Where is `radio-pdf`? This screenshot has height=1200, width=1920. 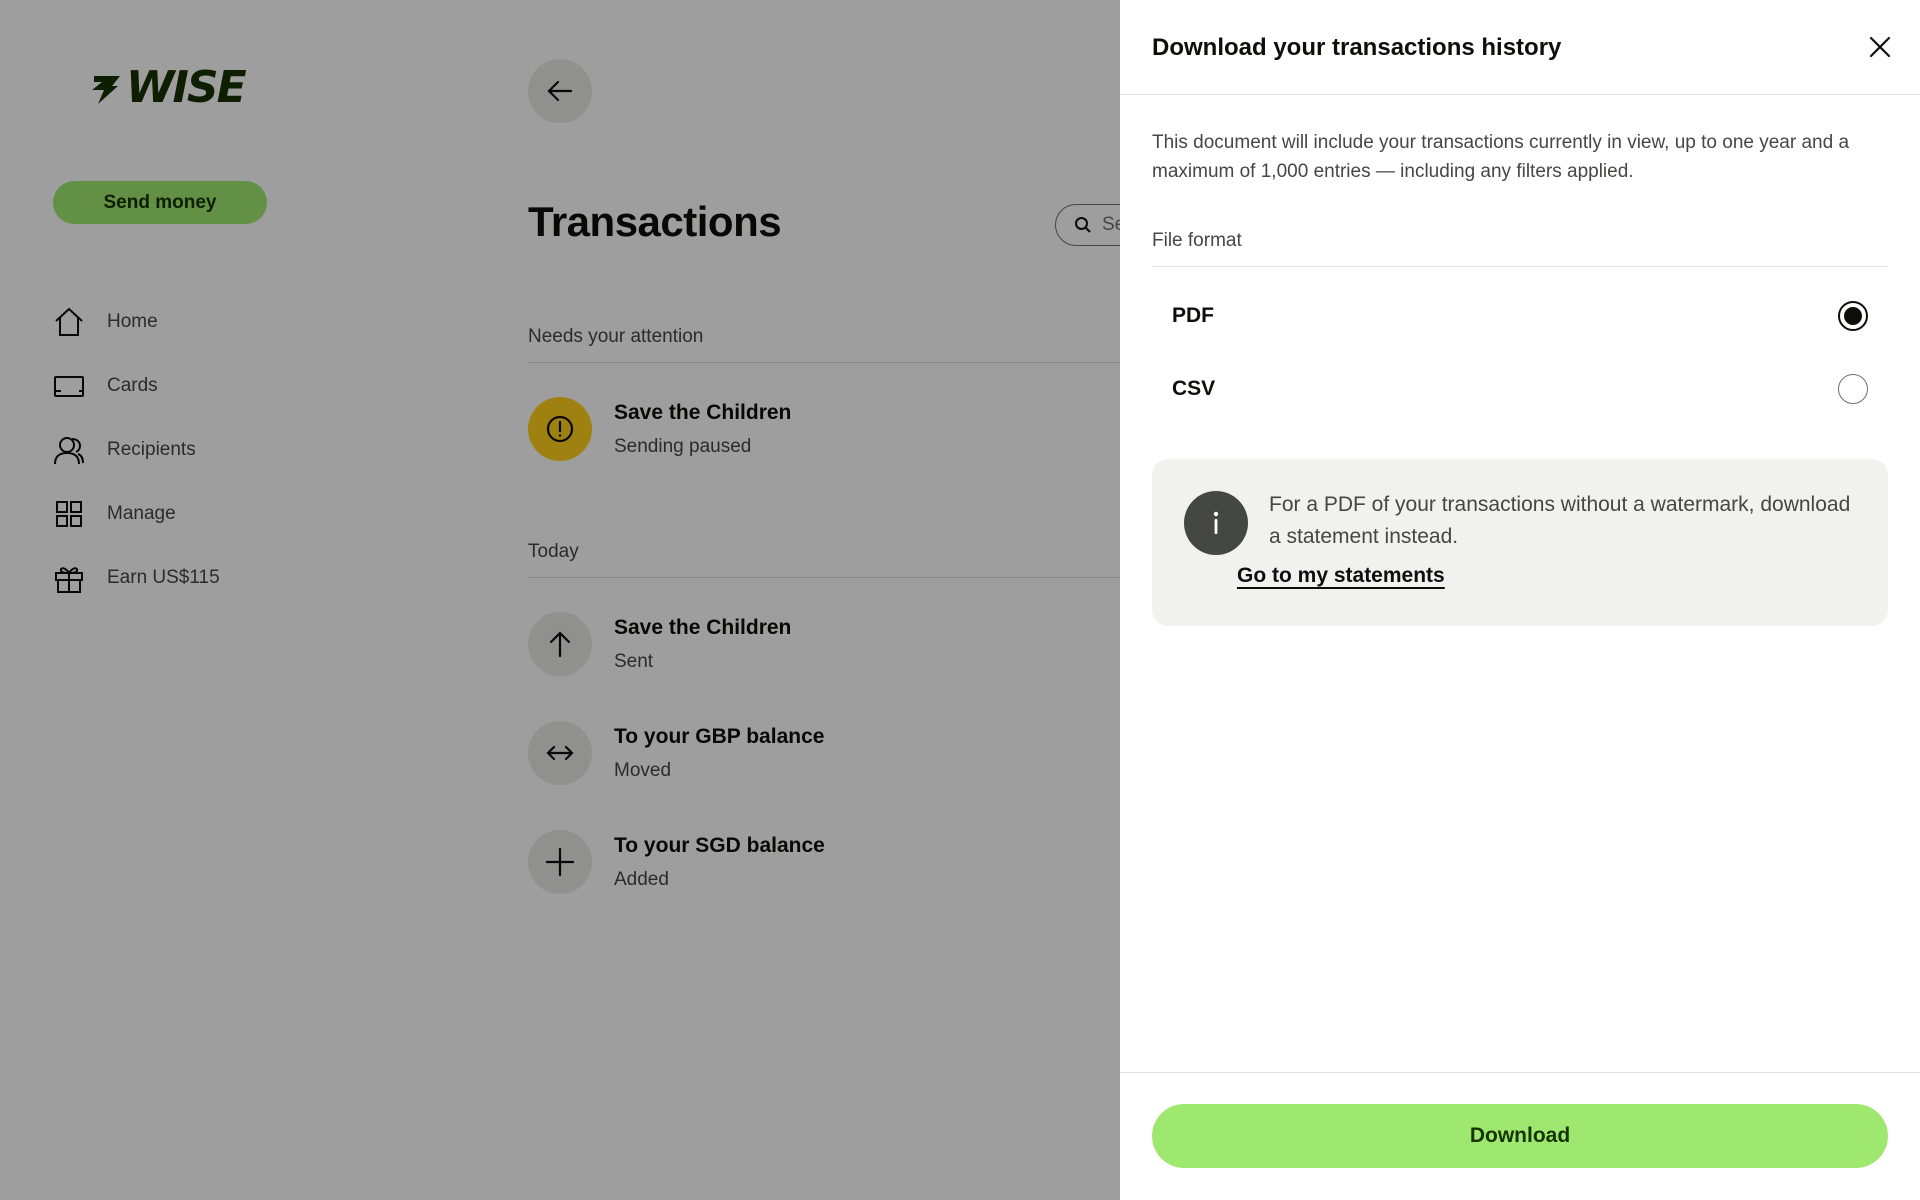
radio-pdf is located at coordinates (1853, 316).